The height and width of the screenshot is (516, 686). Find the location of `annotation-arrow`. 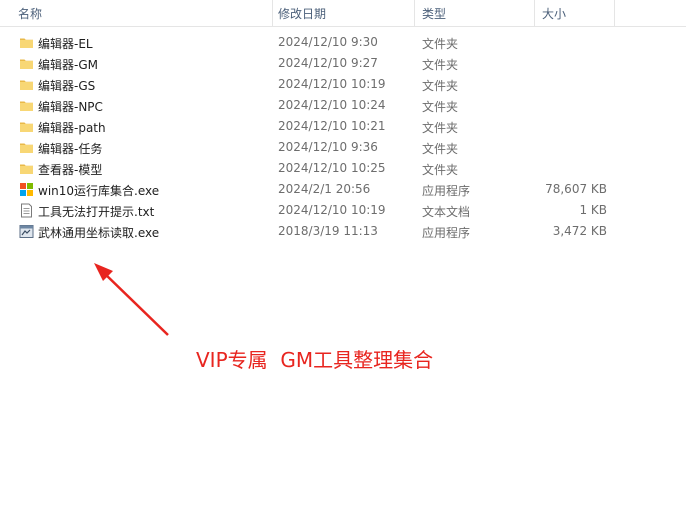

annotation-arrow is located at coordinates (131, 299).